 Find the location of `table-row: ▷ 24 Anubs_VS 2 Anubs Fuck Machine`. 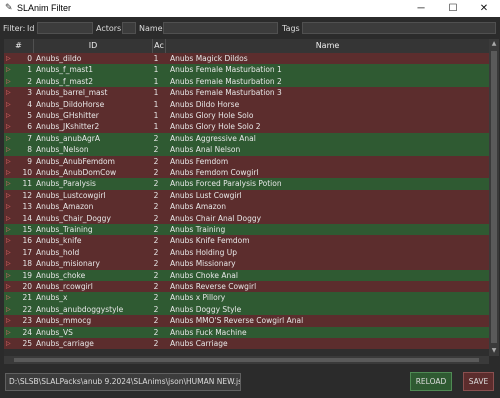

table-row: ▷ 24 Anubs_VS 2 Anubs Fuck Machine is located at coordinates (246, 332).